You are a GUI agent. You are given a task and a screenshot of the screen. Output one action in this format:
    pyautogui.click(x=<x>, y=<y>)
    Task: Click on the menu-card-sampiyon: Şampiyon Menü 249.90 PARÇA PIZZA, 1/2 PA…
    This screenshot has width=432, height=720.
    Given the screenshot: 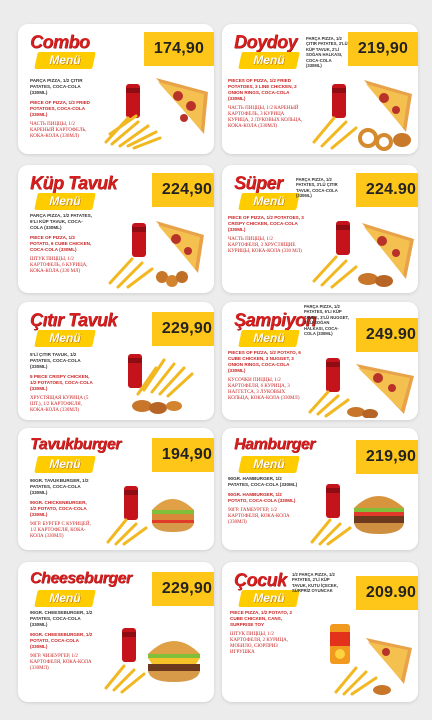 What is the action you would take?
    pyautogui.click(x=320, y=361)
    